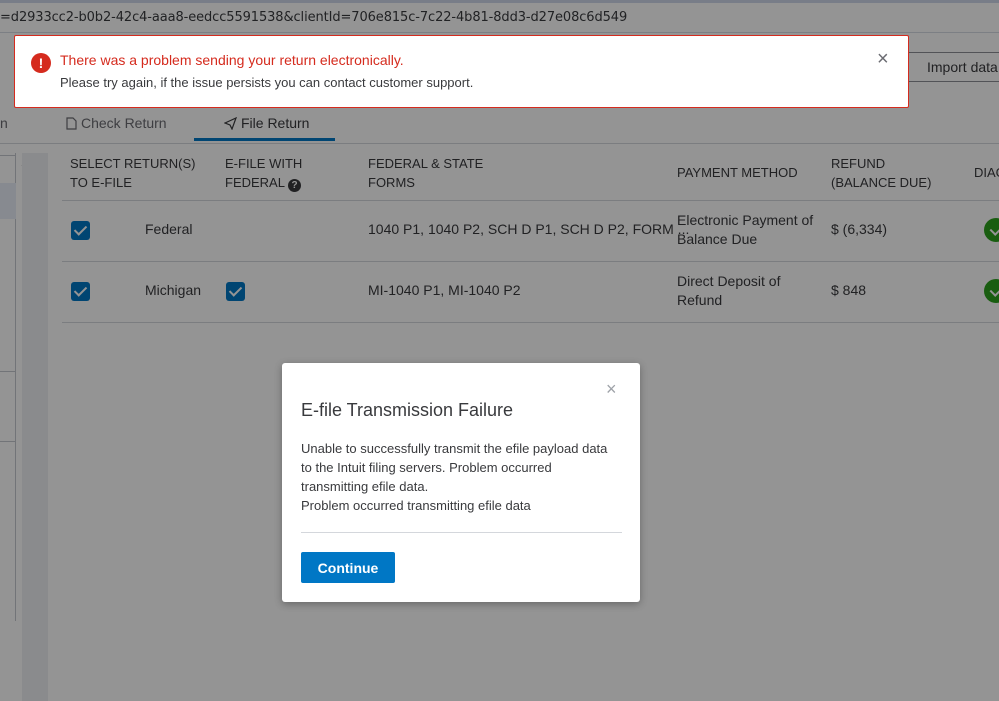  Describe the element at coordinates (407, 410) in the screenshot. I see `dialog-title: E-file Transmission Failure` at that location.